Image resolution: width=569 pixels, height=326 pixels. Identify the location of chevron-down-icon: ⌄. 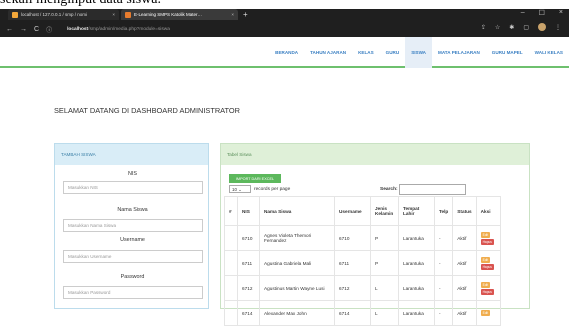
(240, 189).